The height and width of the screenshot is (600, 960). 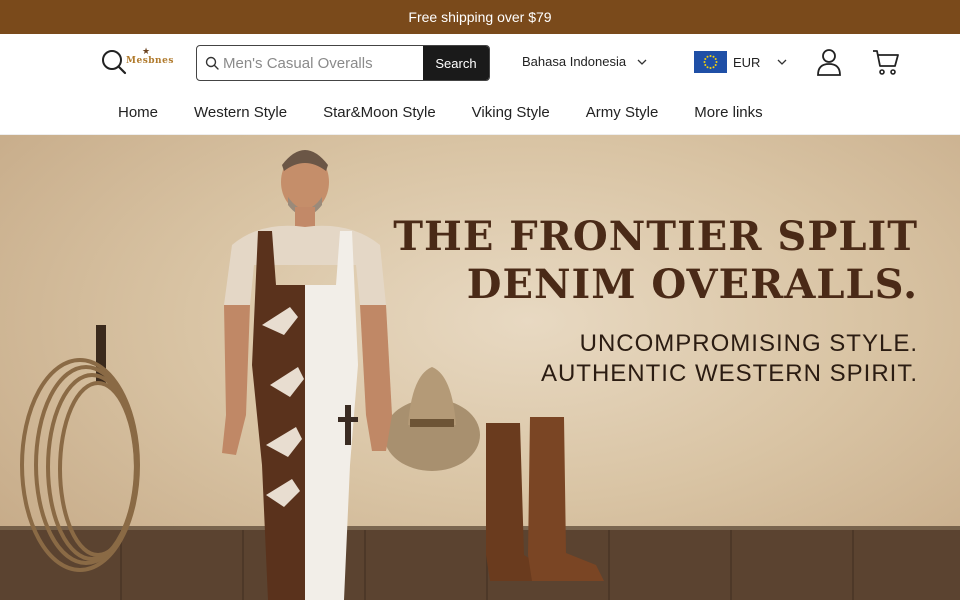 What do you see at coordinates (747, 62) in the screenshot?
I see `currency-label: EUR` at bounding box center [747, 62].